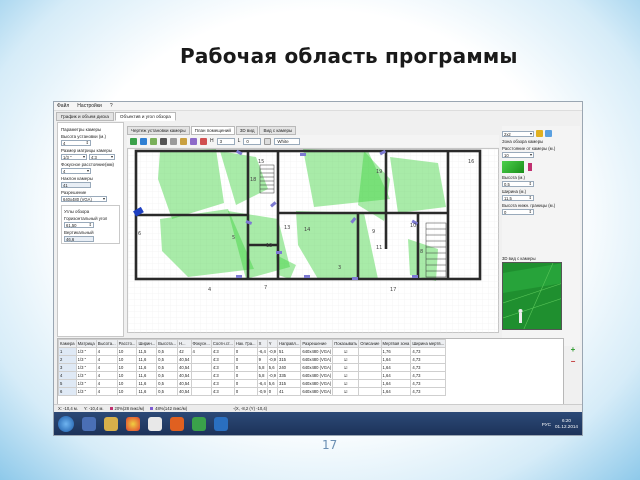  I want to click on table-cell: 11,5, so click(147, 351).